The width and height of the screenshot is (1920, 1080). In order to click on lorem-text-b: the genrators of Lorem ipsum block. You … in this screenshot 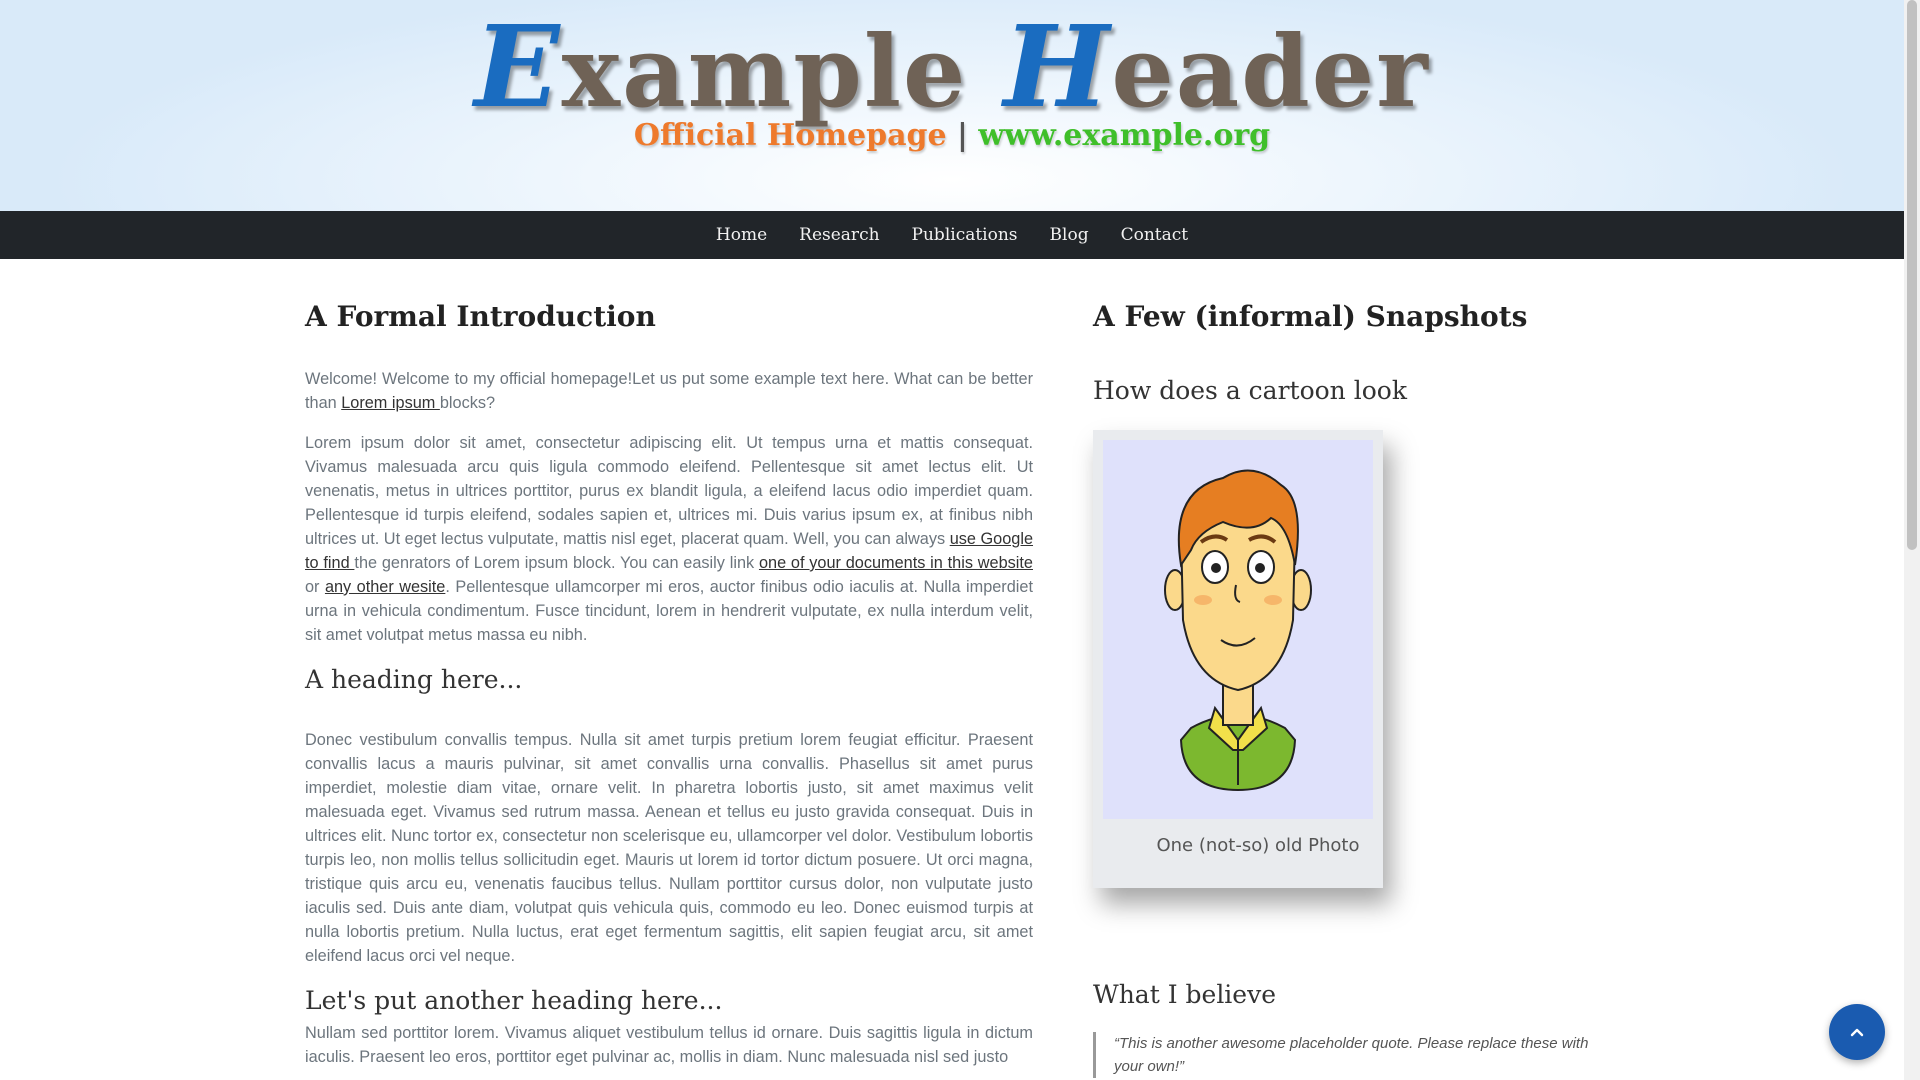, I will do `click(556, 563)`.